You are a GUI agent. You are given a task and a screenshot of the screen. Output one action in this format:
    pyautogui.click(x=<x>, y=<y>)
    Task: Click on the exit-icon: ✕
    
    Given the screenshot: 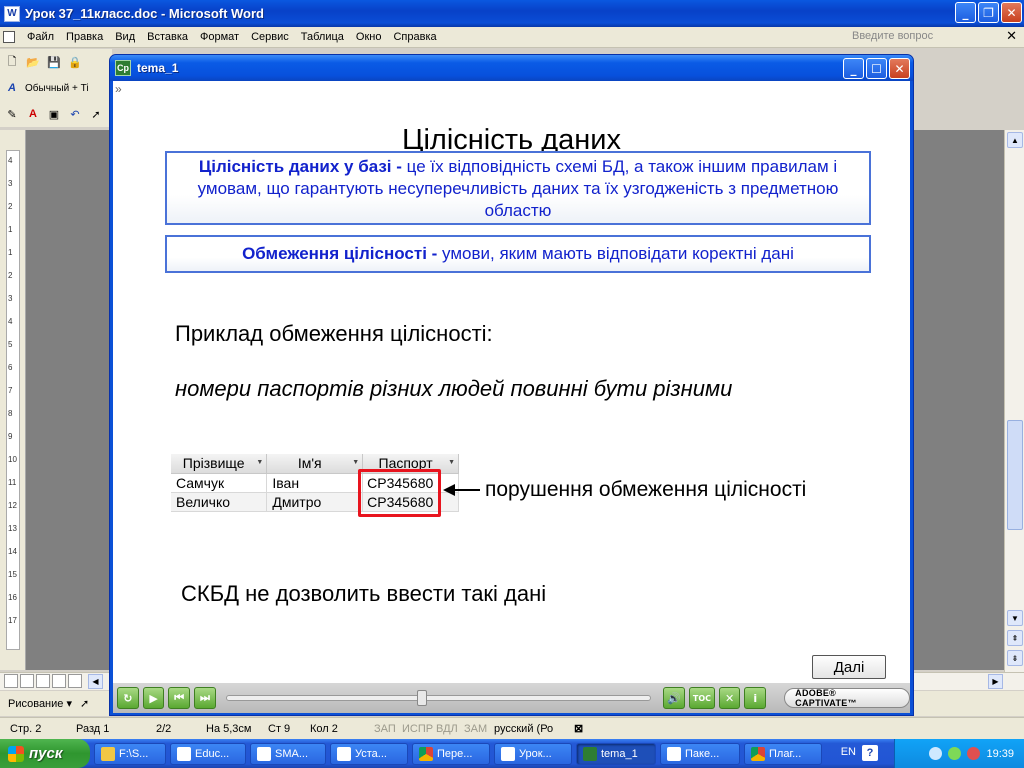 What is the action you would take?
    pyautogui.click(x=729, y=698)
    